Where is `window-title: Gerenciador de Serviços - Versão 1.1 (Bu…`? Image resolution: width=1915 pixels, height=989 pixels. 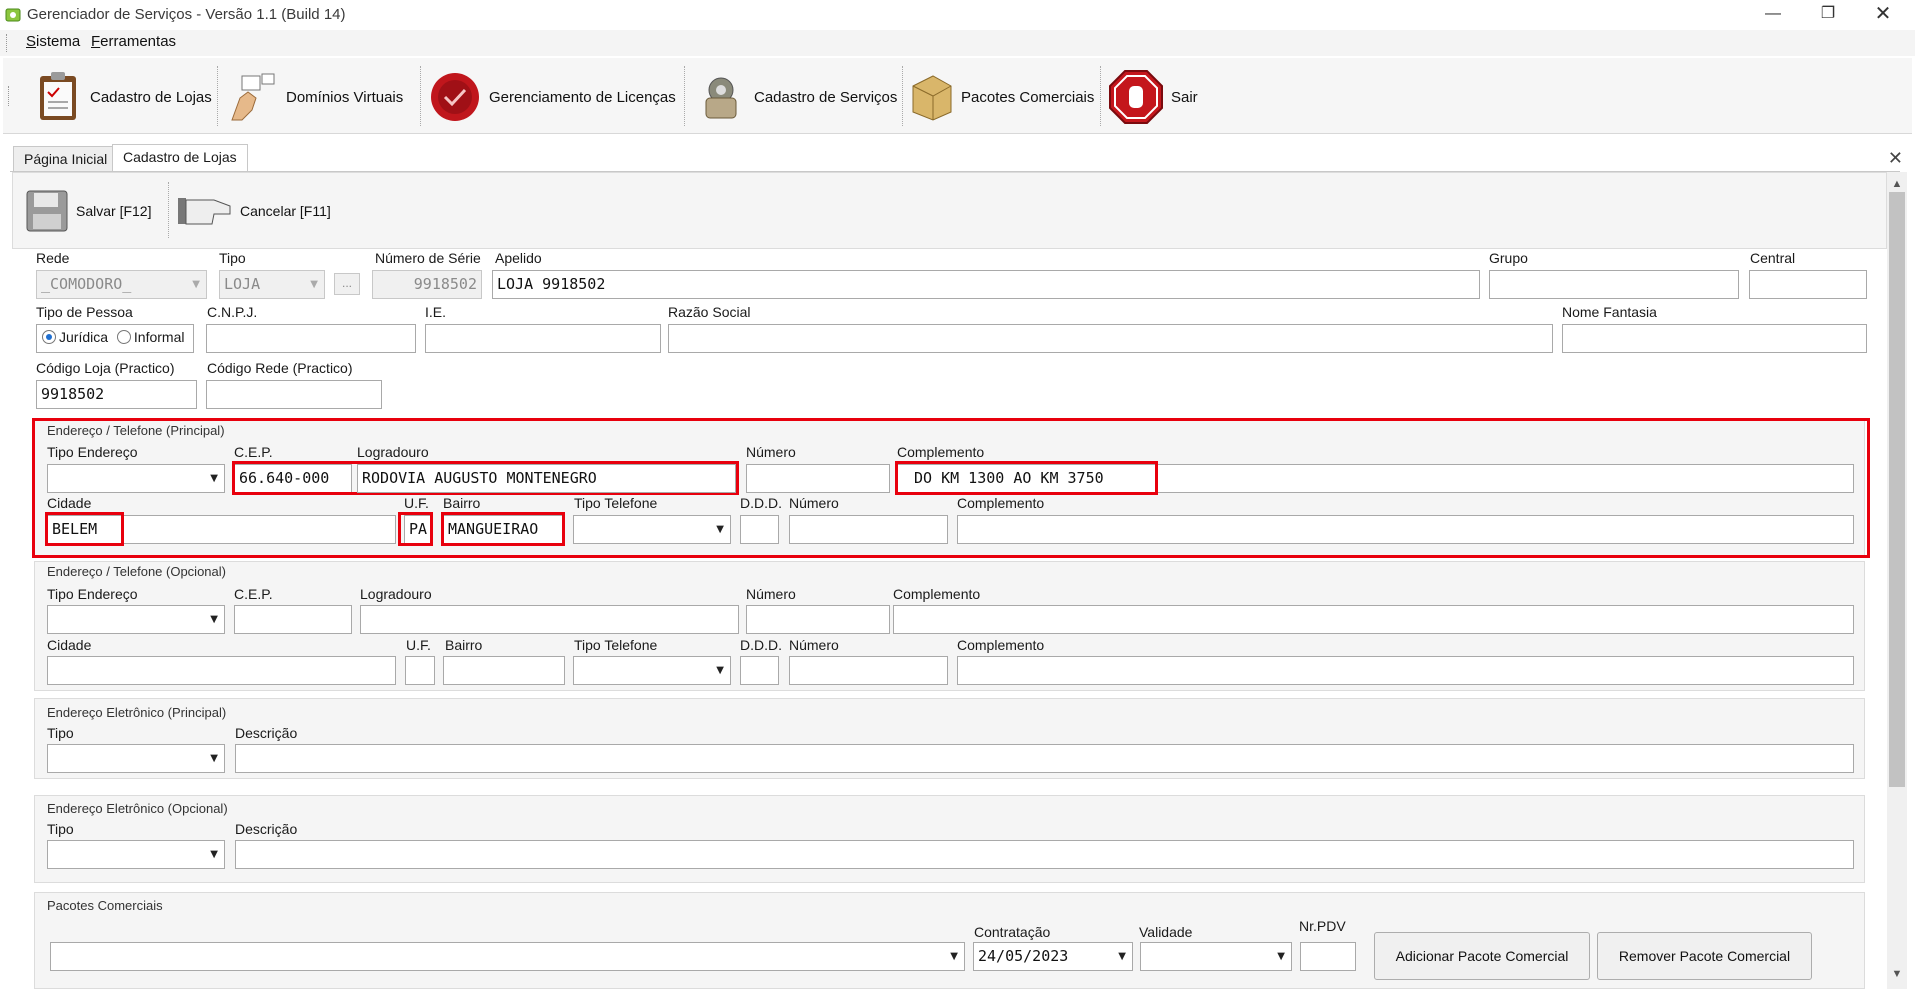 window-title: Gerenciador de Serviços - Versão 1.1 (Bu… is located at coordinates (186, 14).